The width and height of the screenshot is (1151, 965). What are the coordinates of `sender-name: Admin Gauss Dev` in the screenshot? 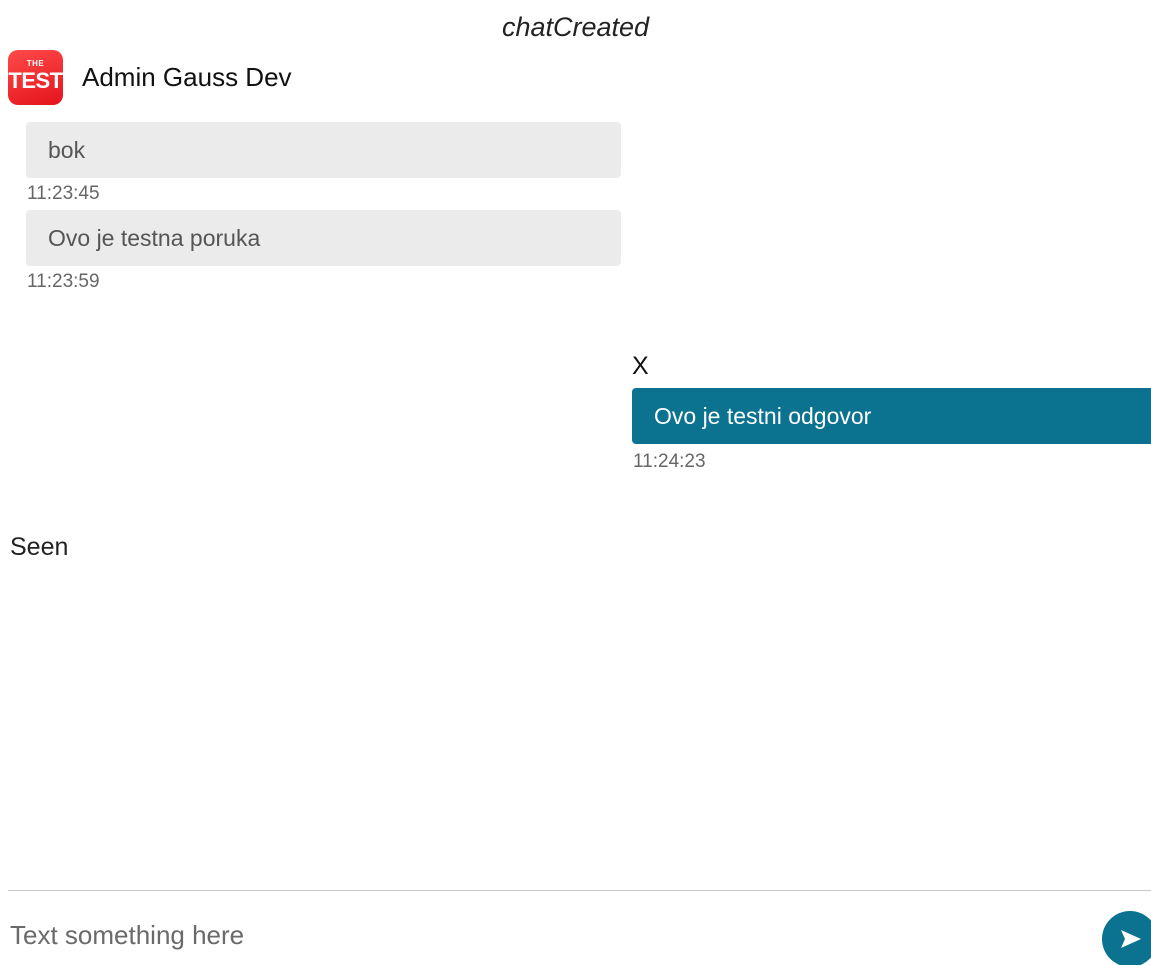 It's located at (187, 77).